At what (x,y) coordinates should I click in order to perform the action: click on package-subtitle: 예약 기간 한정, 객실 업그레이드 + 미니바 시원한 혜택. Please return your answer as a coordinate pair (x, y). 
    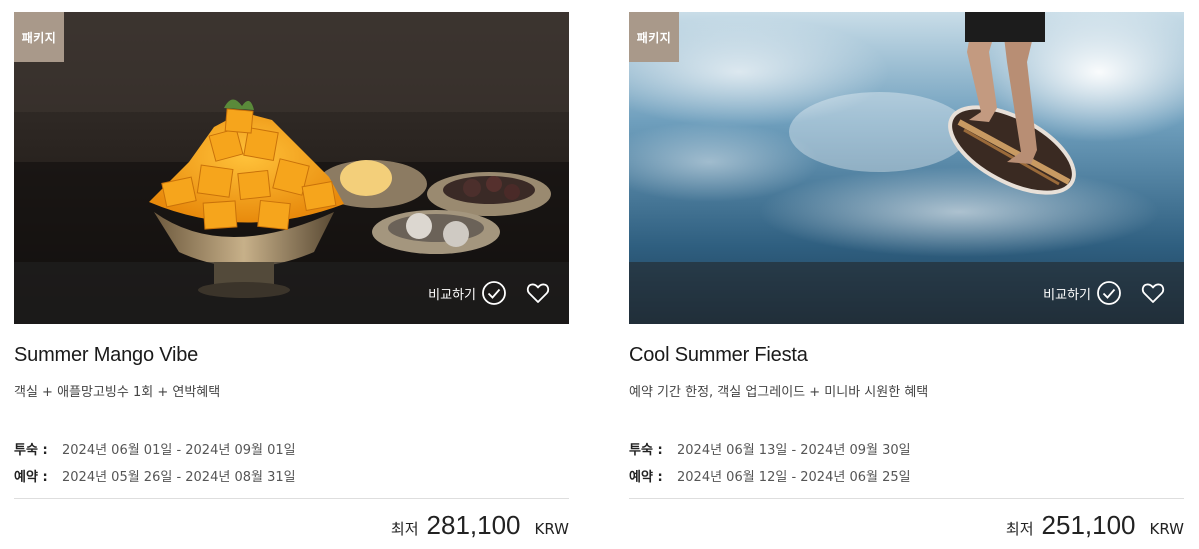
    Looking at the image, I should click on (779, 392).